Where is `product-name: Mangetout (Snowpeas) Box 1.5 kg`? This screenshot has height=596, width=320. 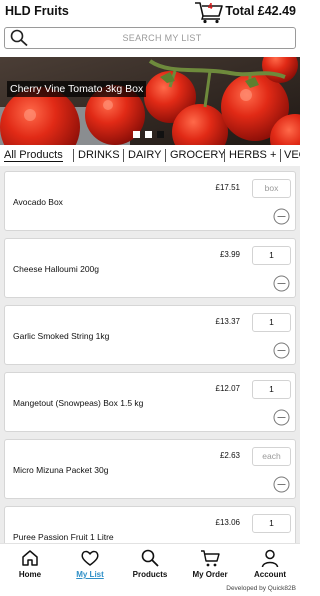
product-name: Mangetout (Snowpeas) Box 1.5 kg is located at coordinates (78, 403).